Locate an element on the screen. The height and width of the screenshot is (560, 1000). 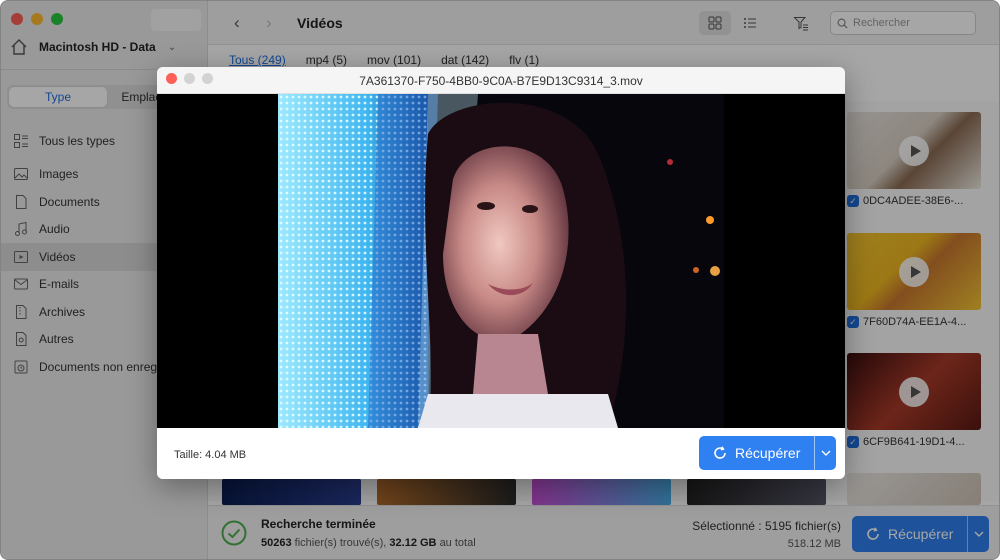
preview-recover-options-button is located at coordinates (825, 453).